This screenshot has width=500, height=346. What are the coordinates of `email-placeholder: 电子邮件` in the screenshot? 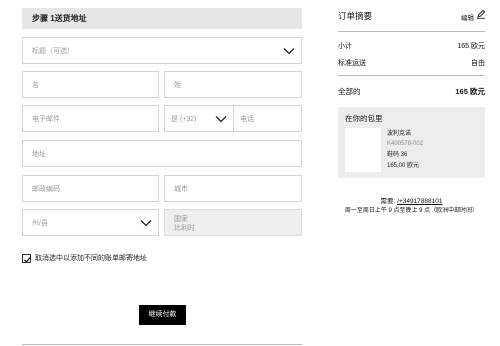 It's located at (46, 119).